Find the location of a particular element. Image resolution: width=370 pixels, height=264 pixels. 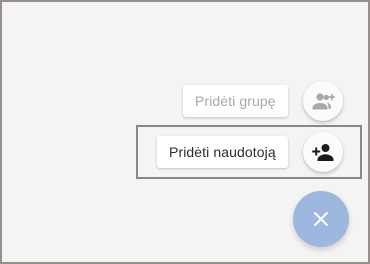

add-user-button is located at coordinates (323, 152).